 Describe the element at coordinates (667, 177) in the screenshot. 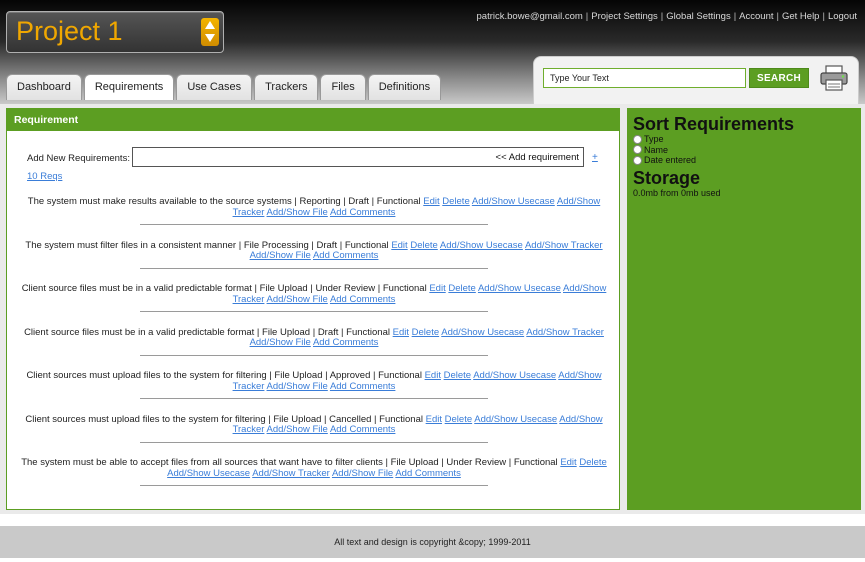

I see `storage-title: Storage` at that location.